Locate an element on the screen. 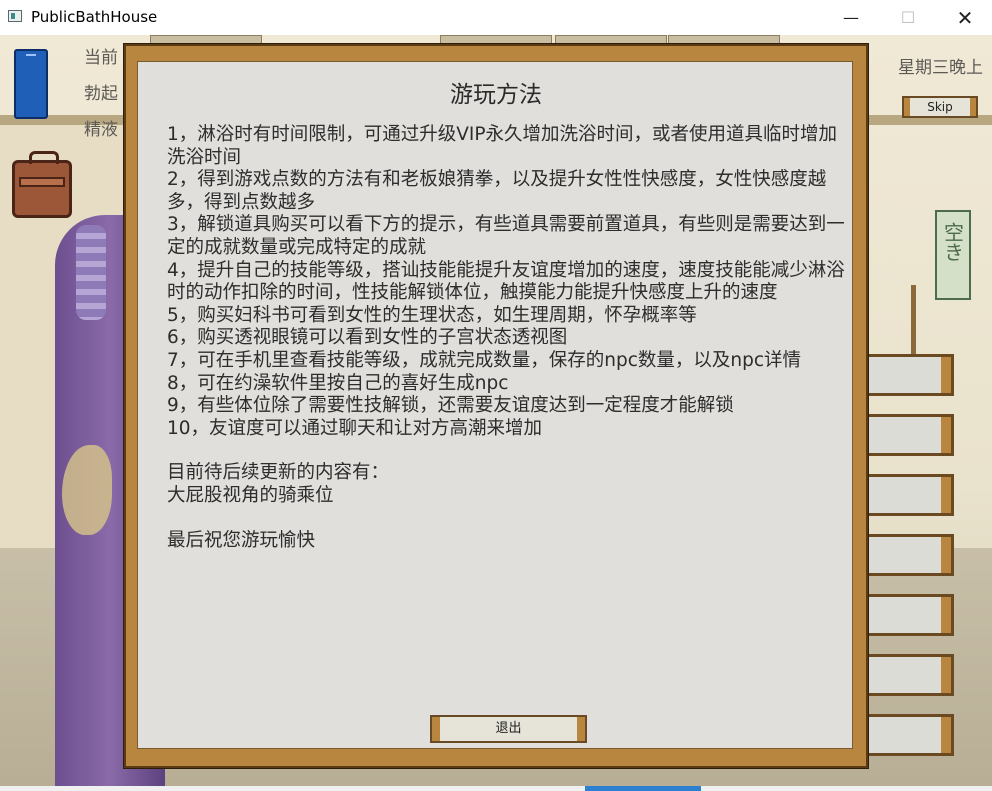 The image size is (992, 791). rule-item: 8，可在约澡软件里按自己的喜好生成npc is located at coordinates (338, 383).